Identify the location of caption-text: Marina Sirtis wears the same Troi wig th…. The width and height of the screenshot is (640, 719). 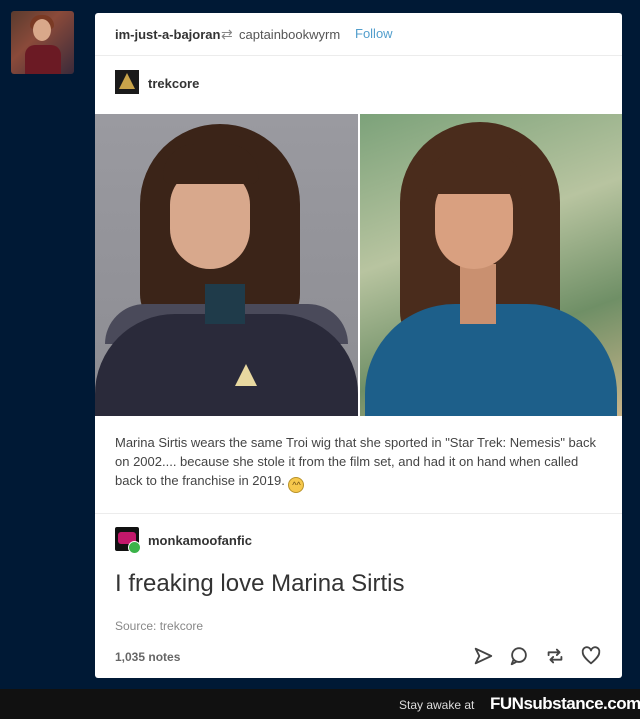
(356, 461).